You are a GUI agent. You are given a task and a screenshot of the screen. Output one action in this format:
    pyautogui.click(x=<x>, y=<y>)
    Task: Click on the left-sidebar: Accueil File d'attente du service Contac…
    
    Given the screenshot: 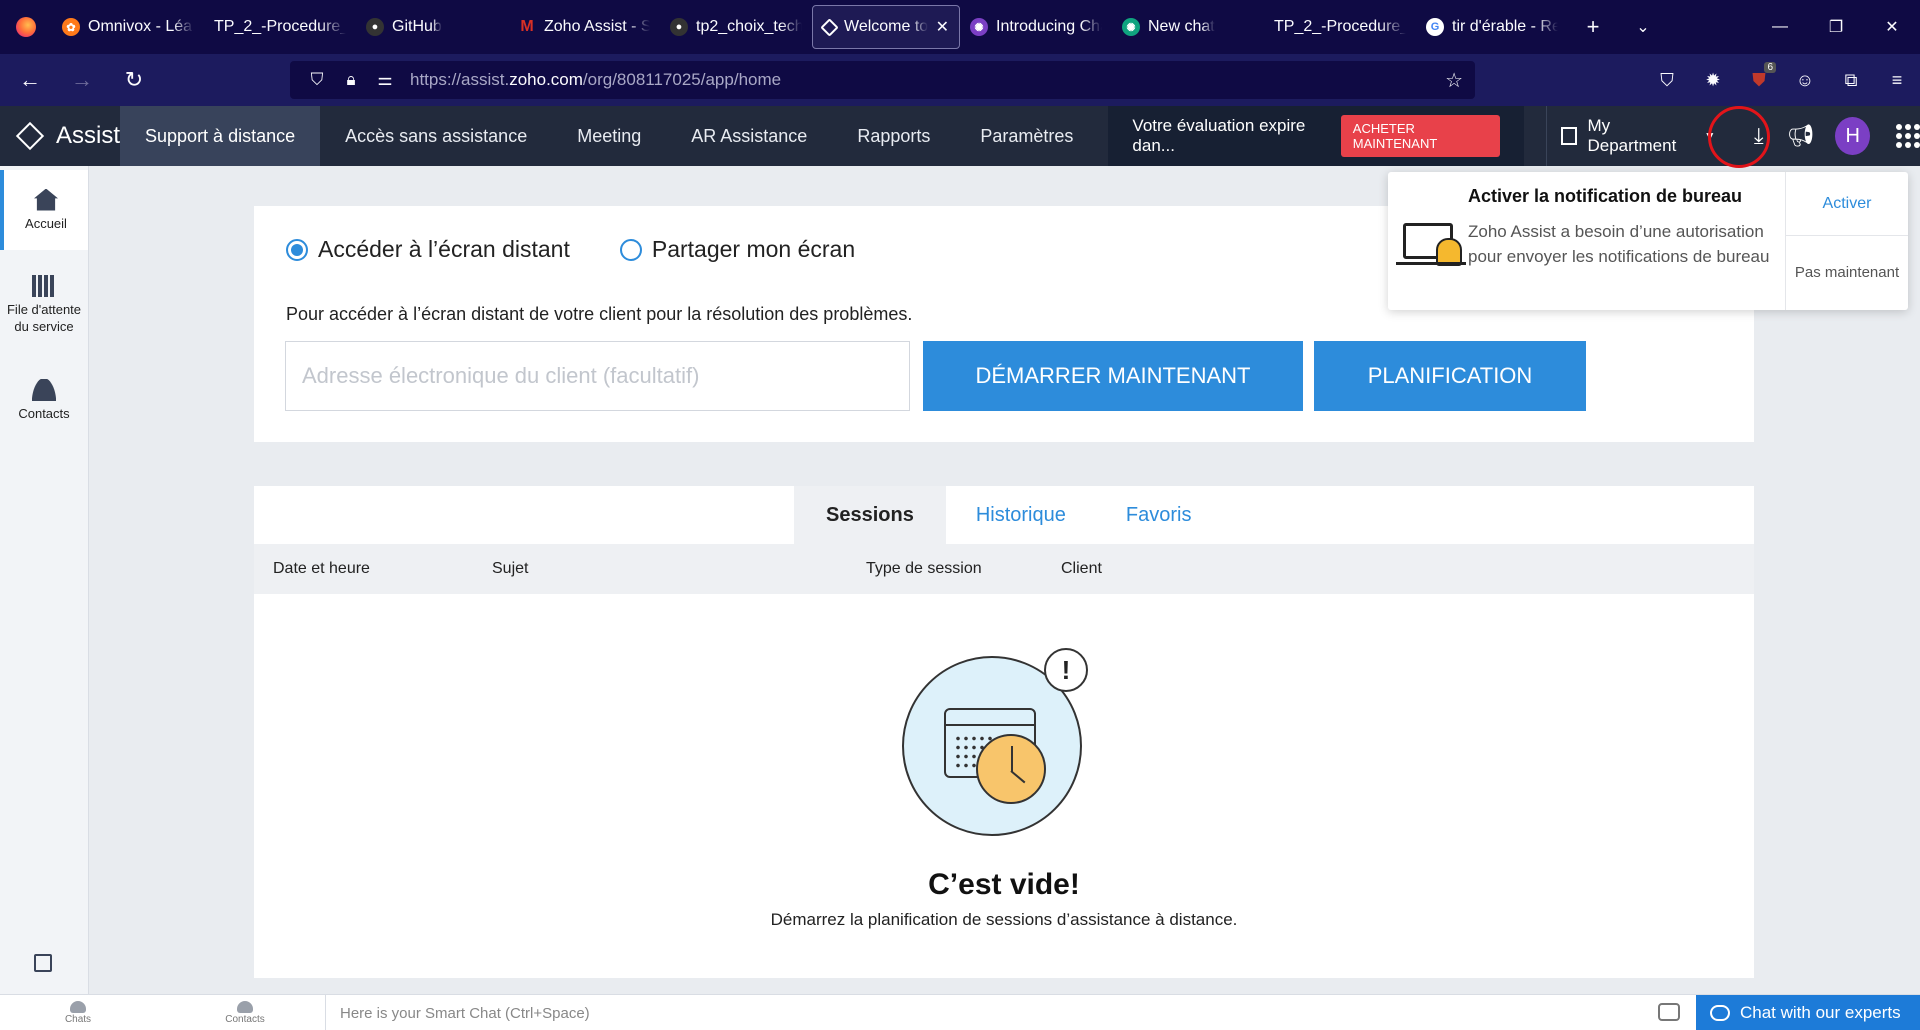 What is the action you would take?
    pyautogui.click(x=44, y=580)
    